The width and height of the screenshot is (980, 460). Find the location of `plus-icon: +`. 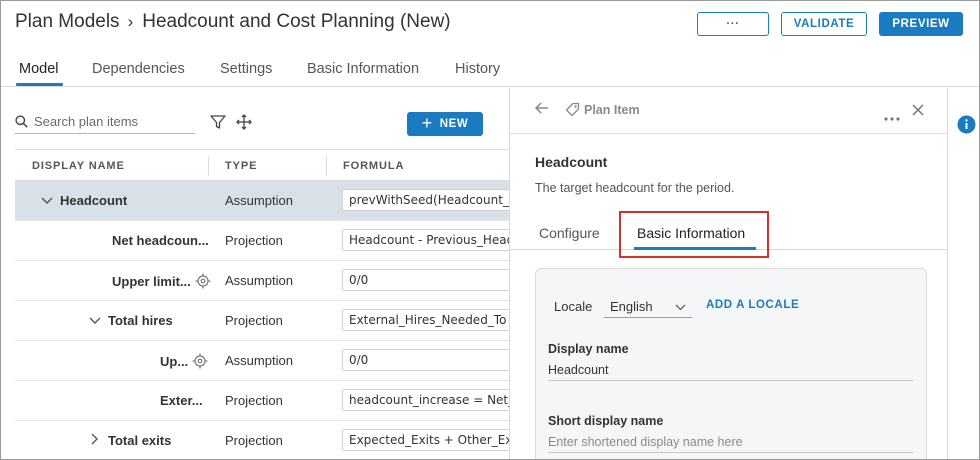

plus-icon: + is located at coordinates (427, 123).